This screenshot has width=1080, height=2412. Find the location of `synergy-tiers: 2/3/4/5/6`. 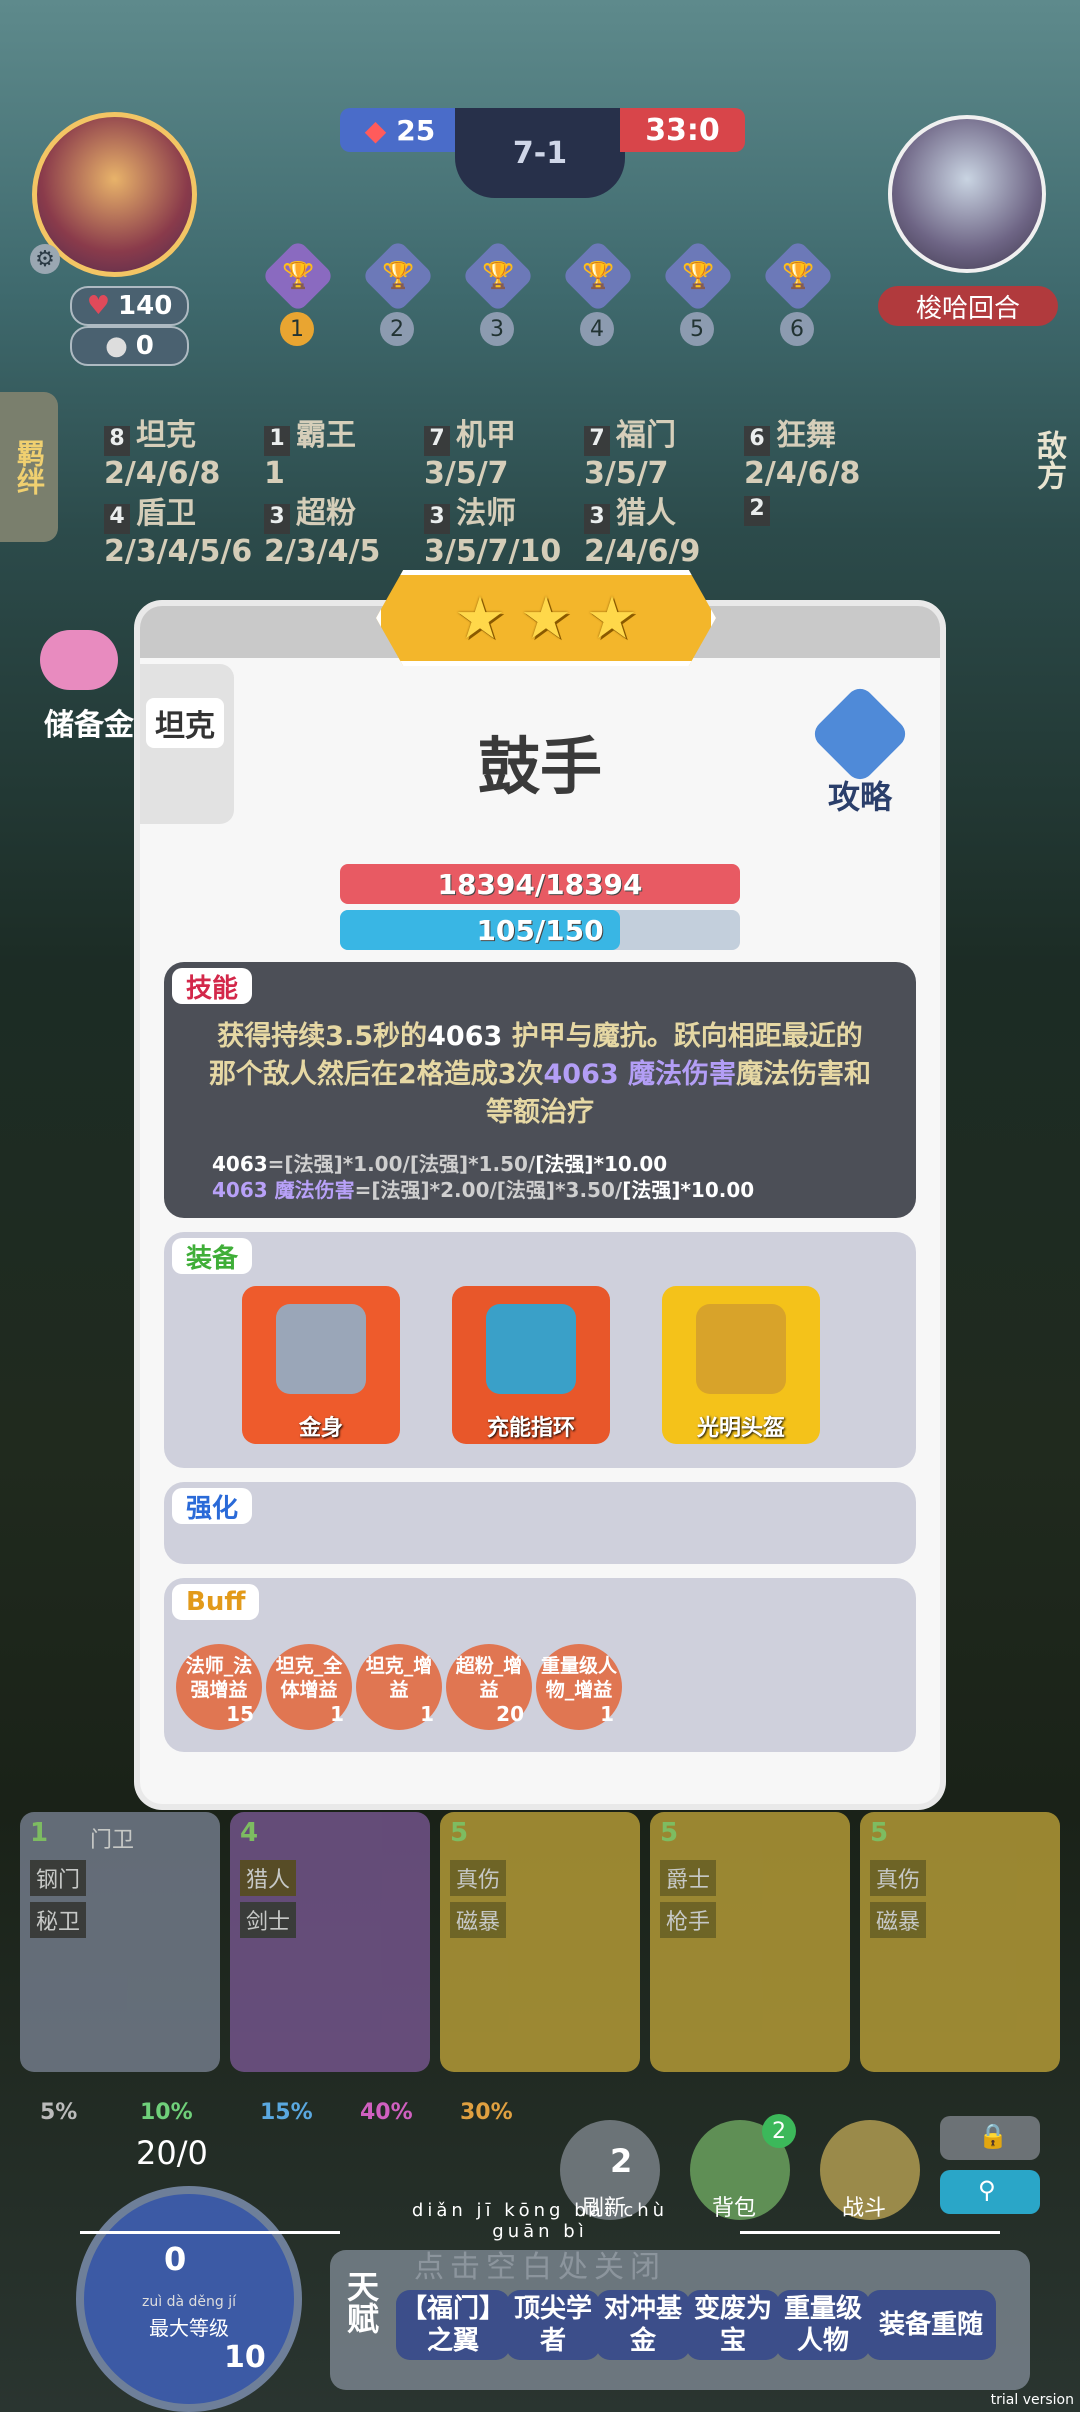

synergy-tiers: 2/3/4/5/6 is located at coordinates (178, 551).